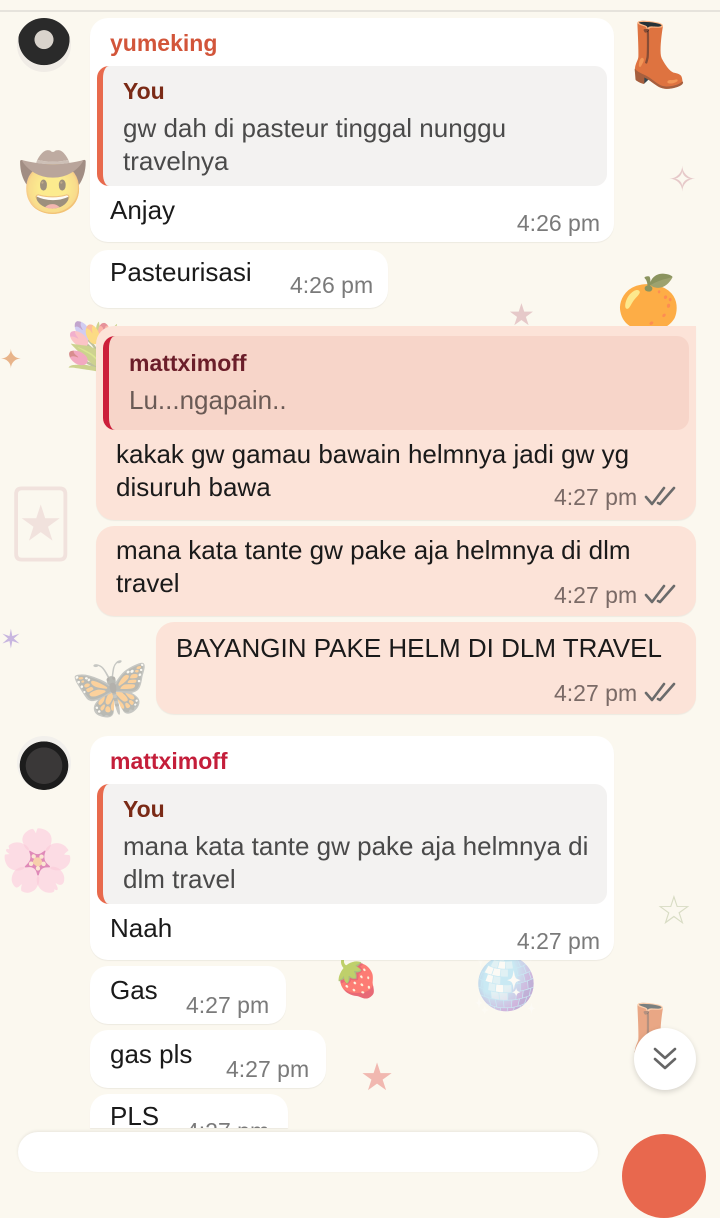 This screenshot has width=720, height=1218. Describe the element at coordinates (360, 11) in the screenshot. I see `header-divider` at that location.